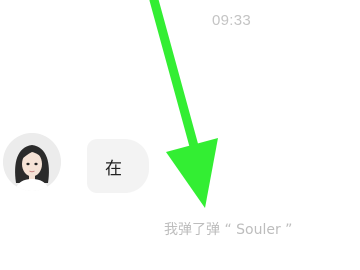 Image resolution: width=360 pixels, height=270 pixels. I want to click on message-bubble: 在, so click(118, 166).